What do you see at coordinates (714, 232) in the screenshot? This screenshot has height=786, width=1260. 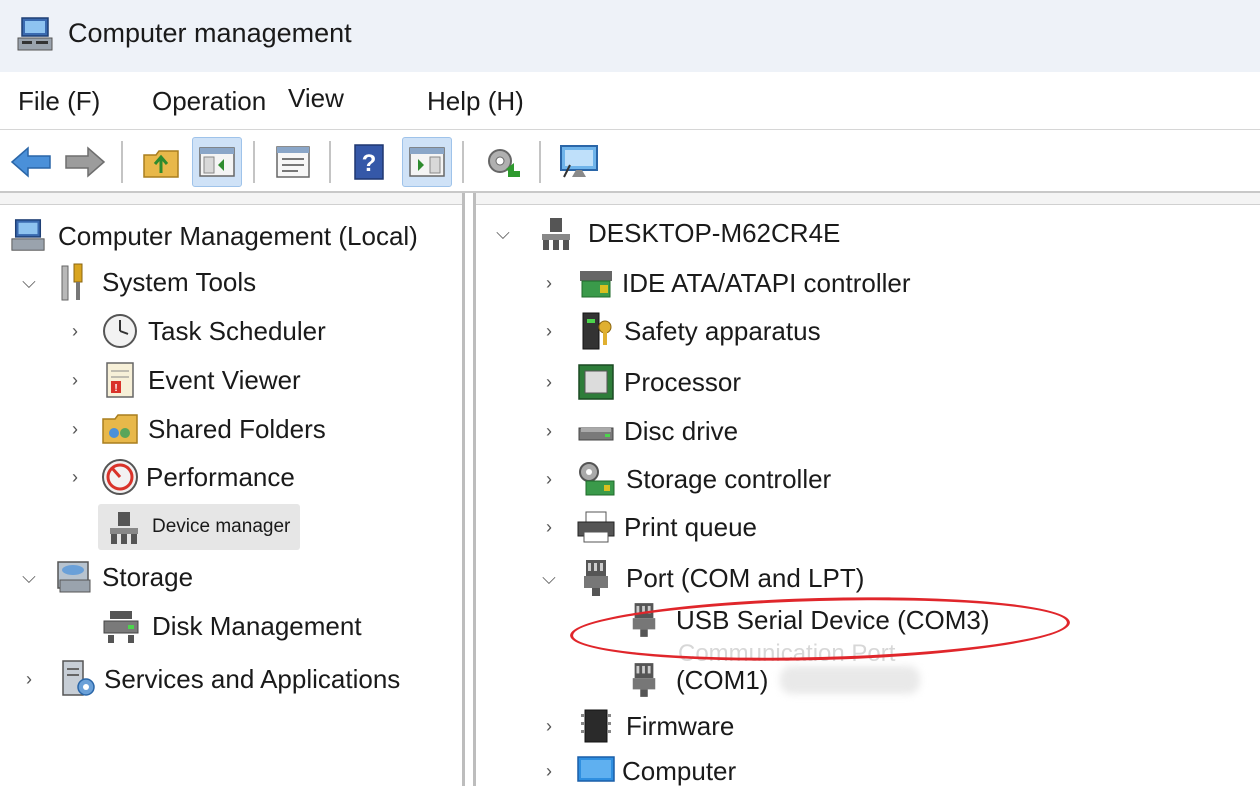 I see `computer-name: DESKTOP-M62CR4E` at bounding box center [714, 232].